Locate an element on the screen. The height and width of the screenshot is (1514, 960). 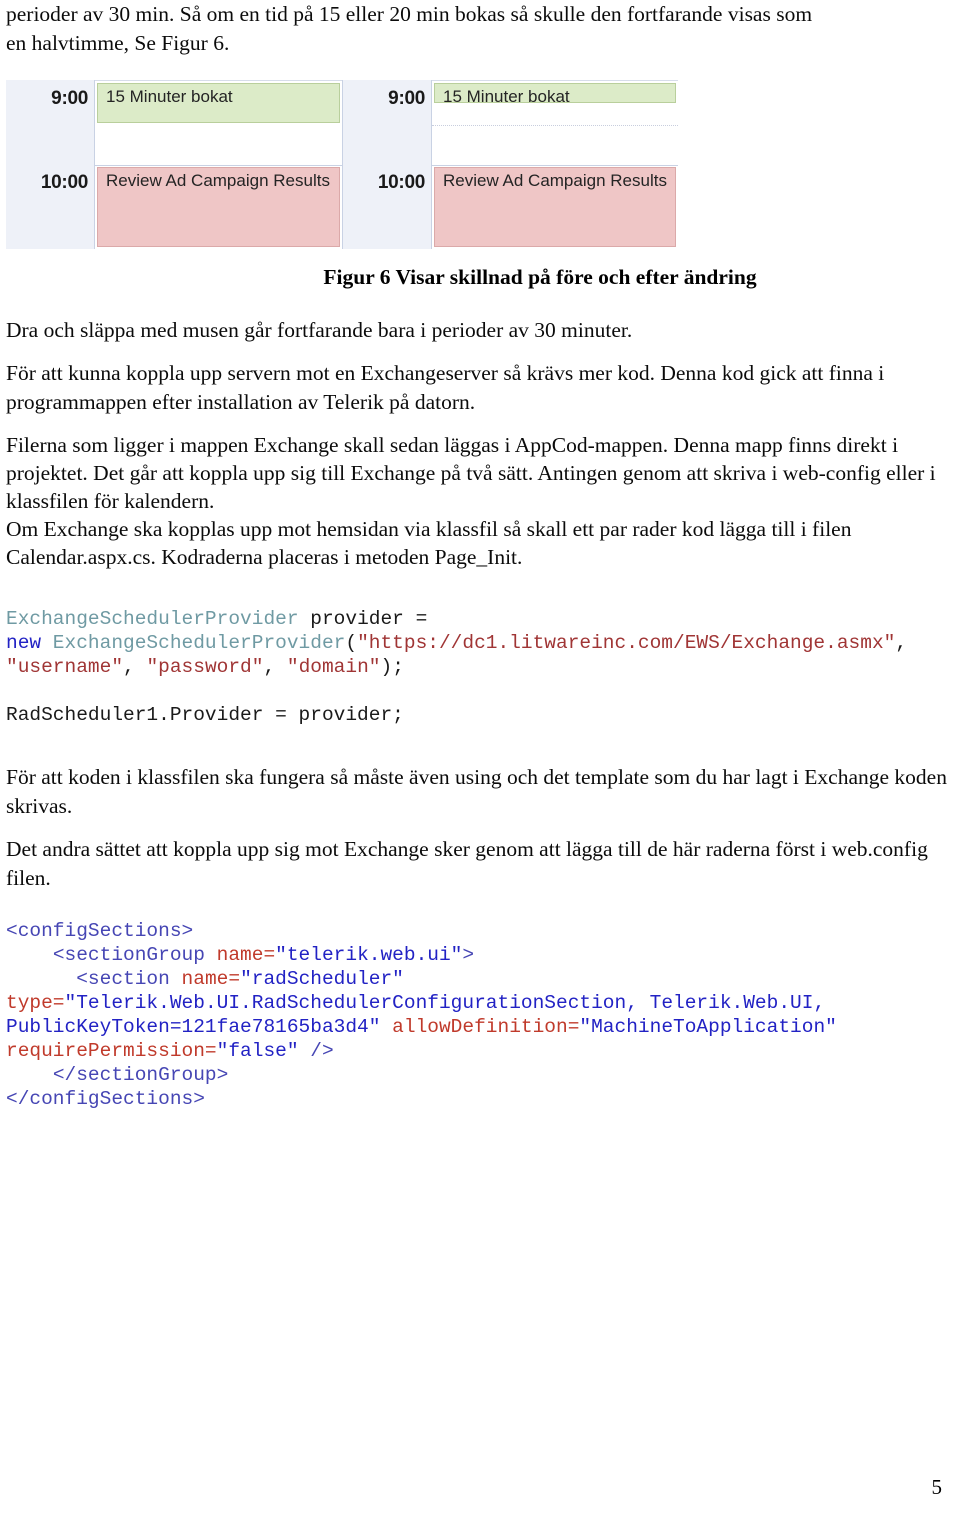
time-gutter-before: 9:00 10:00 is located at coordinates (50, 164).